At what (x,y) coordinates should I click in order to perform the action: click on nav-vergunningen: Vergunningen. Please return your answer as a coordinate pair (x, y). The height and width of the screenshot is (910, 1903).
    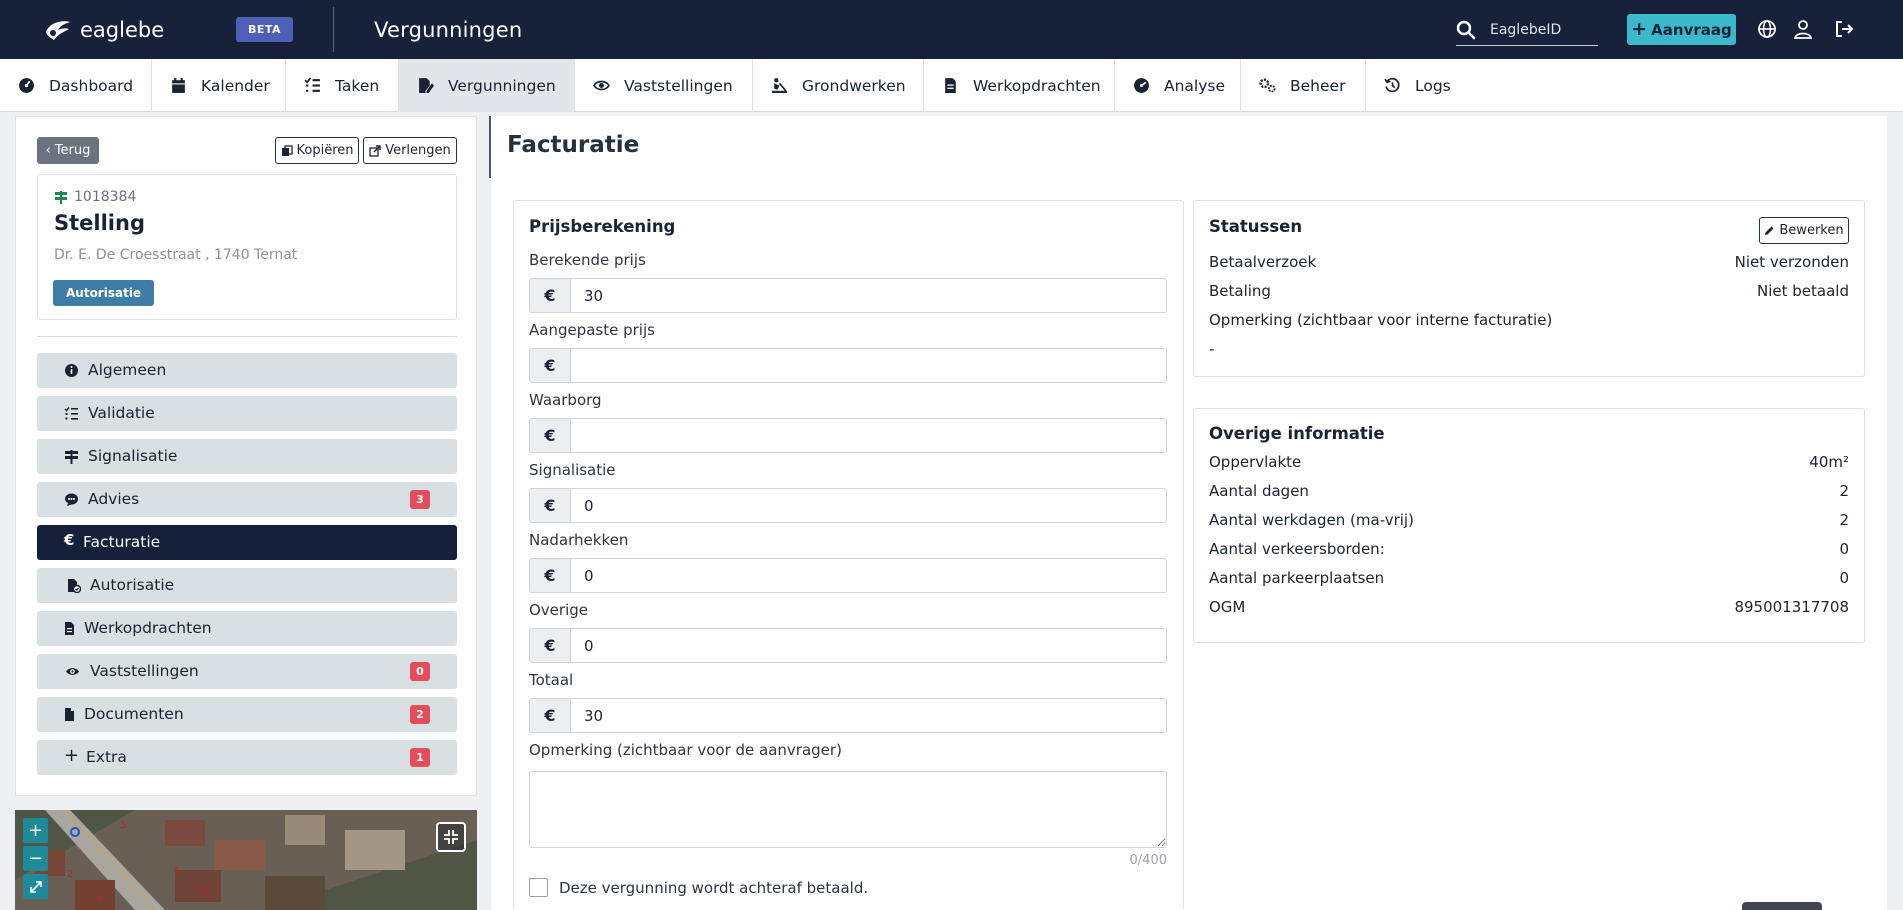
    Looking at the image, I should click on (487, 85).